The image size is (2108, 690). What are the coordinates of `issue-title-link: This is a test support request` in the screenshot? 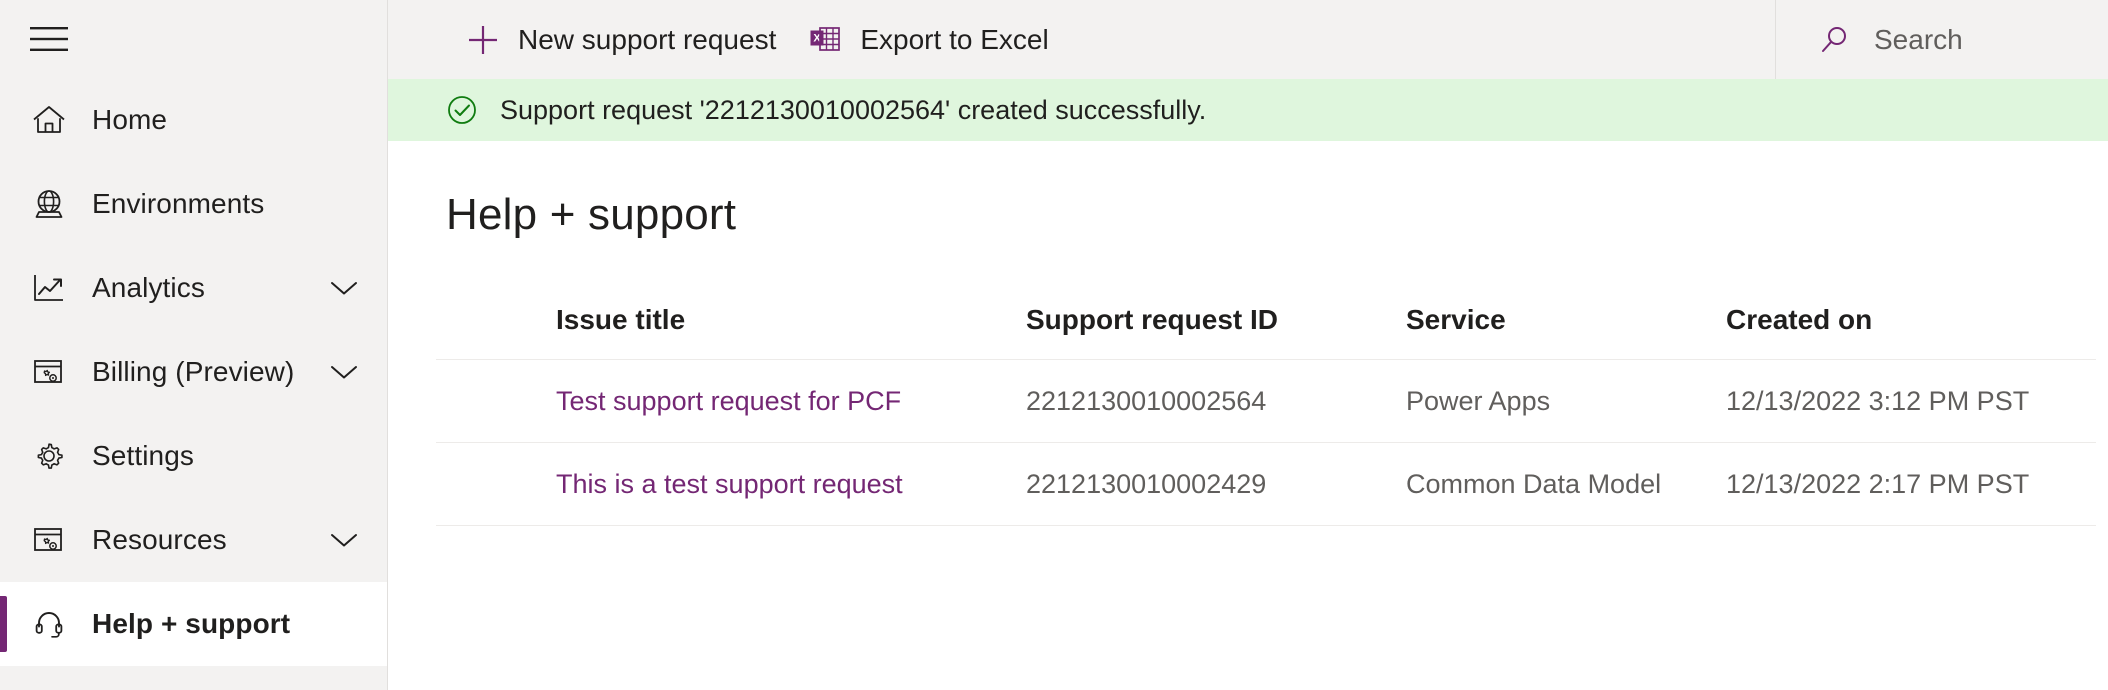 It's located at (729, 484).